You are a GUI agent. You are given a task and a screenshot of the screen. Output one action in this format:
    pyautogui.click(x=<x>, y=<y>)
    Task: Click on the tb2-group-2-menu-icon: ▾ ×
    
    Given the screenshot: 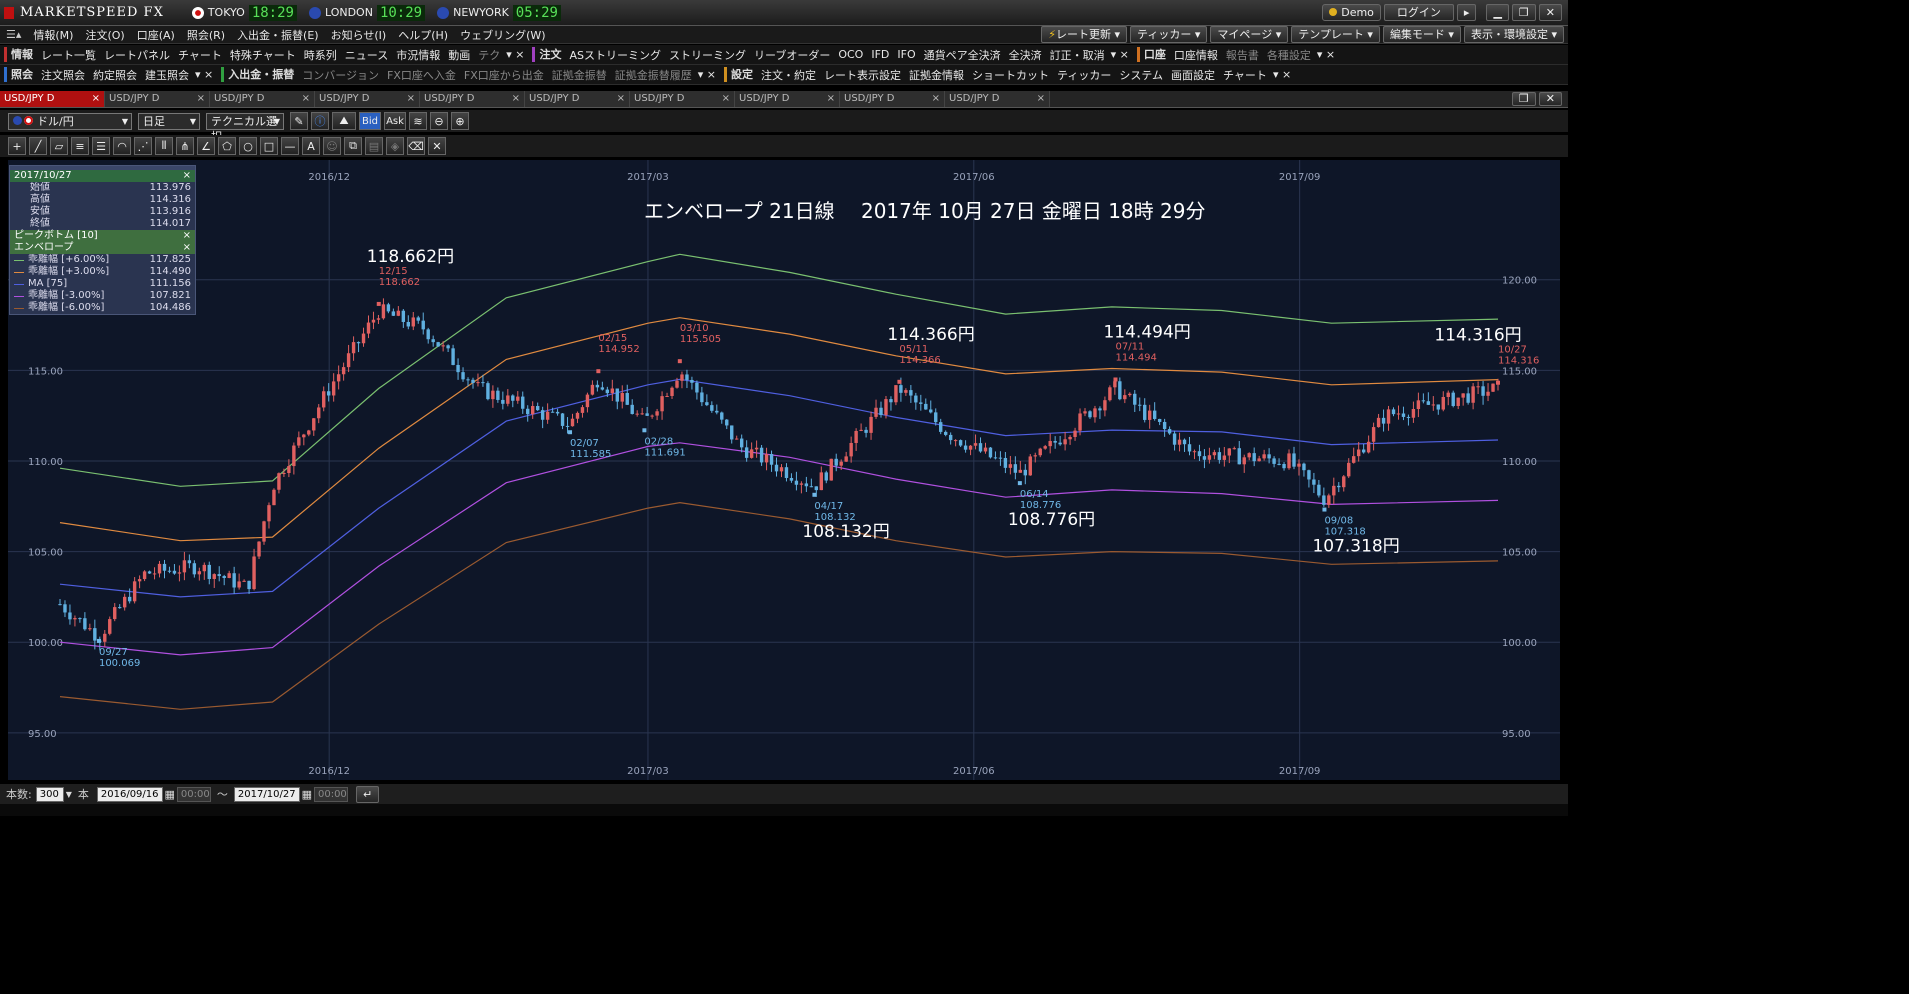 What is the action you would take?
    pyautogui.click(x=1282, y=74)
    